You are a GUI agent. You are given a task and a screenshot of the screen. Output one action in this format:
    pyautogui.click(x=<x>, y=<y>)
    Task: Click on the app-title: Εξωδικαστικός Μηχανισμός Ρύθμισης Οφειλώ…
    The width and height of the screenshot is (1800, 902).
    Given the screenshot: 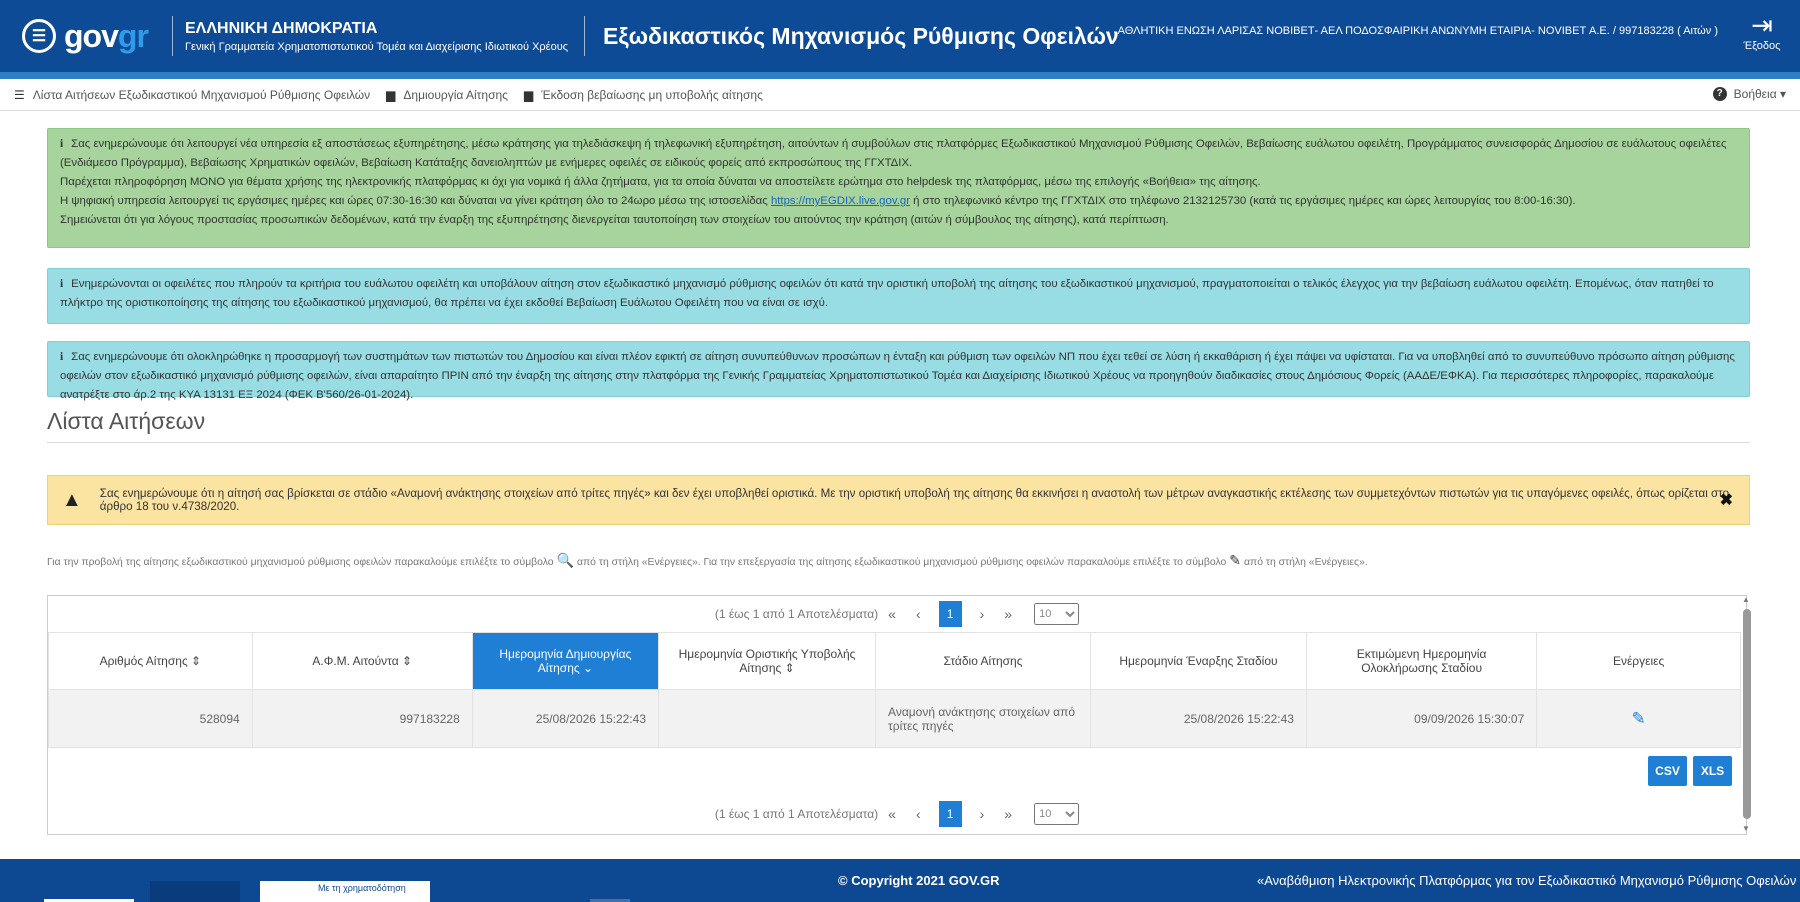 What is the action you would take?
    pyautogui.click(x=861, y=35)
    